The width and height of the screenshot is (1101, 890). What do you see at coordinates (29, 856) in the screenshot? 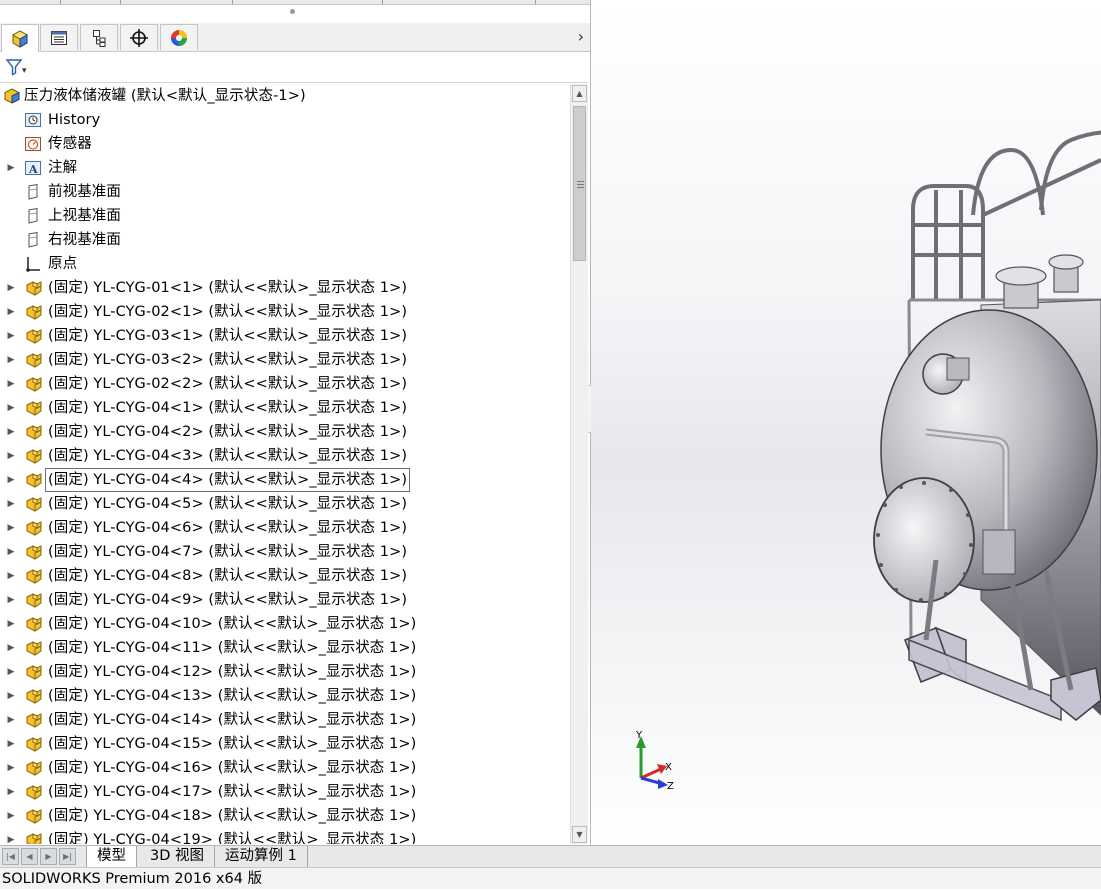
I see `prev-tab-icon: ◀` at bounding box center [29, 856].